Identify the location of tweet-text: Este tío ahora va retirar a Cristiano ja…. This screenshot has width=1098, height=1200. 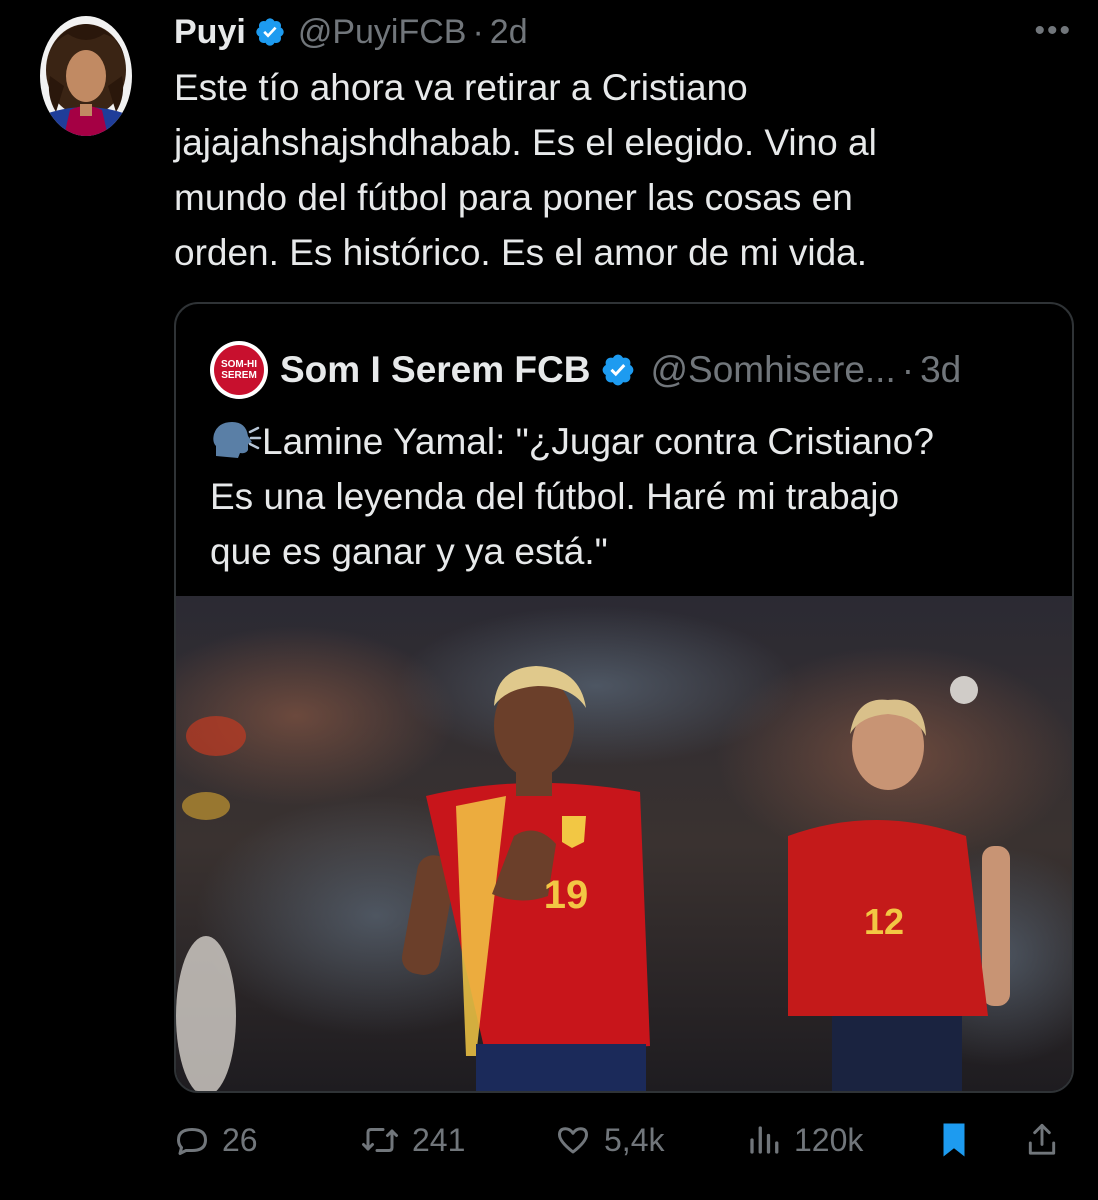
(614, 170).